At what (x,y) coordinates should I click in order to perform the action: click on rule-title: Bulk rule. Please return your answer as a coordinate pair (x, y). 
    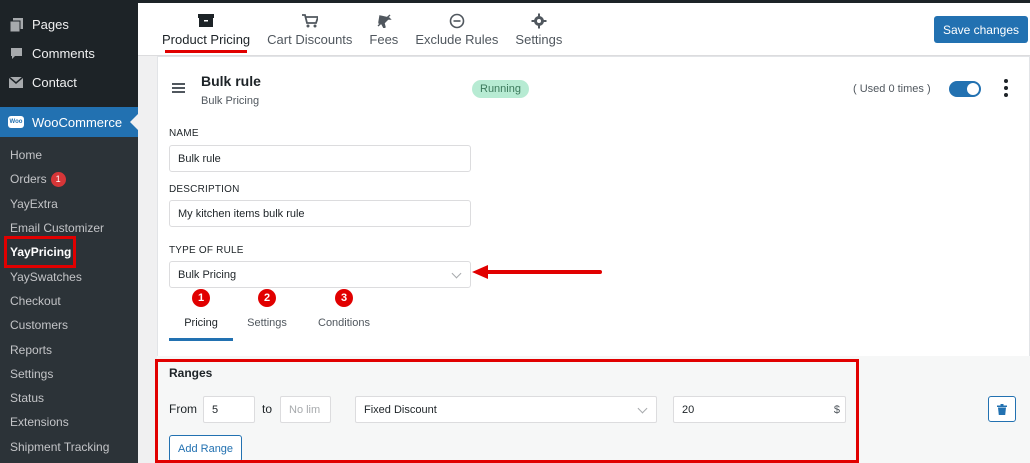
    Looking at the image, I should click on (231, 81).